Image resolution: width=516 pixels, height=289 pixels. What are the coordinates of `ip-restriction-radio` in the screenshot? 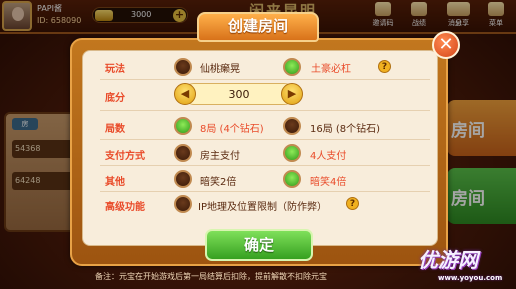 It's located at (183, 204).